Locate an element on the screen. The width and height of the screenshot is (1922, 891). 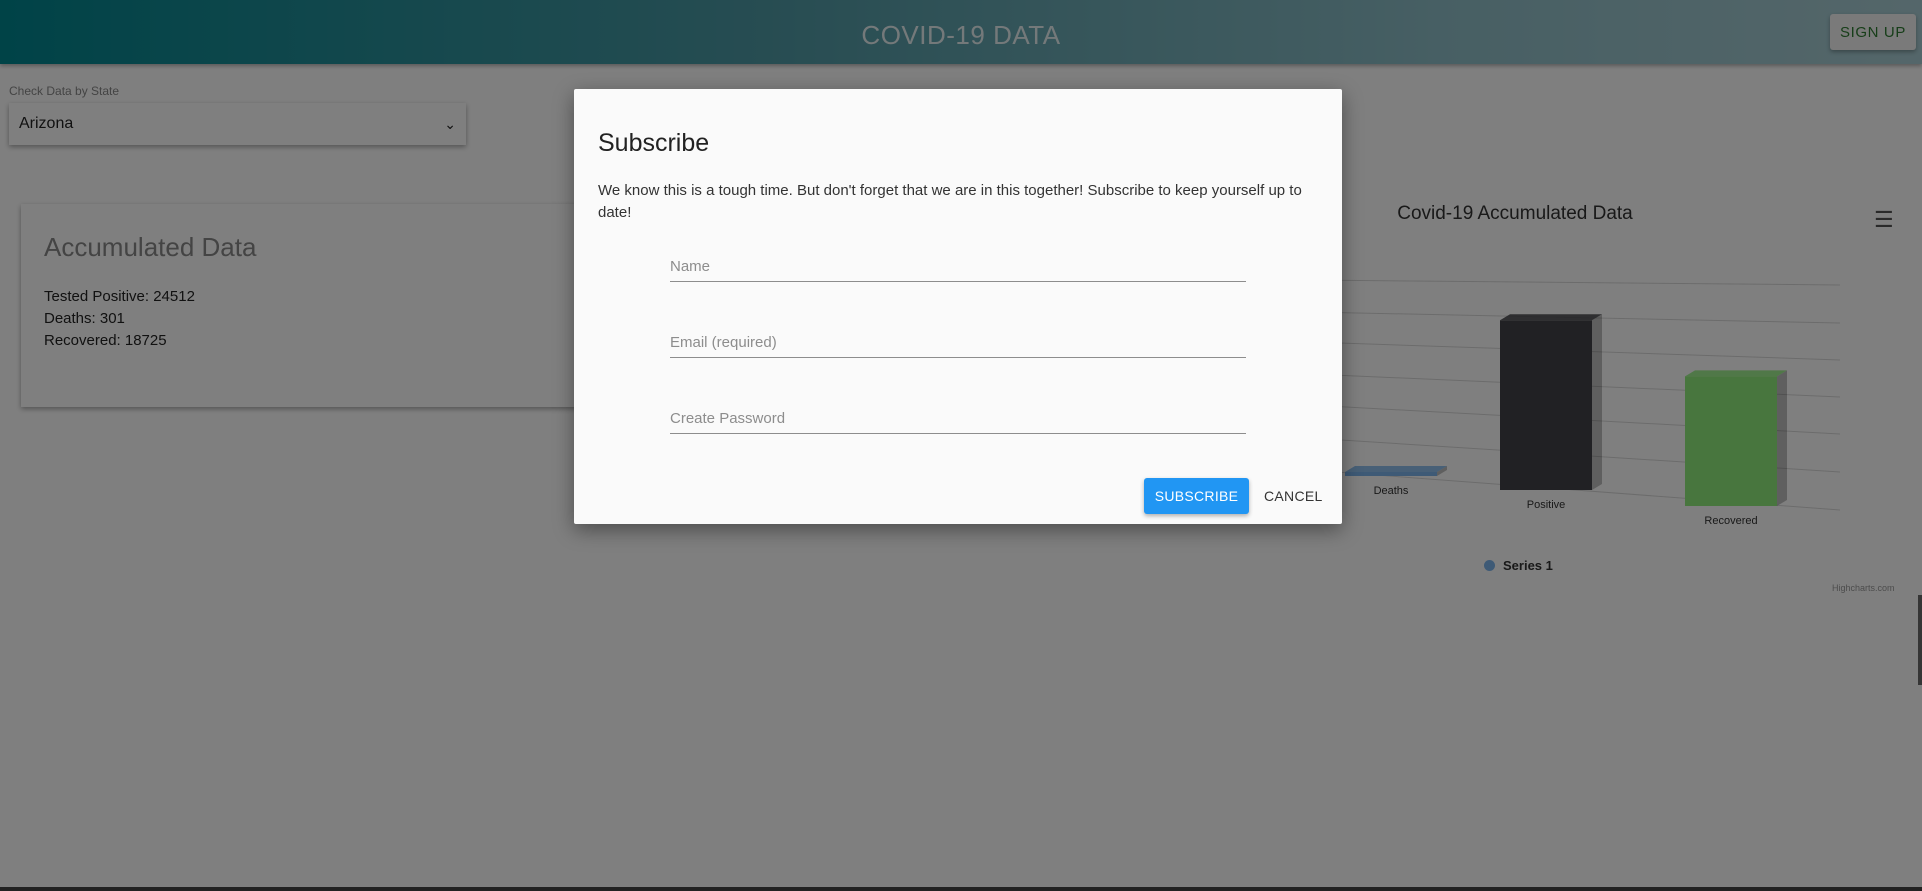
name-field is located at coordinates (958, 266).